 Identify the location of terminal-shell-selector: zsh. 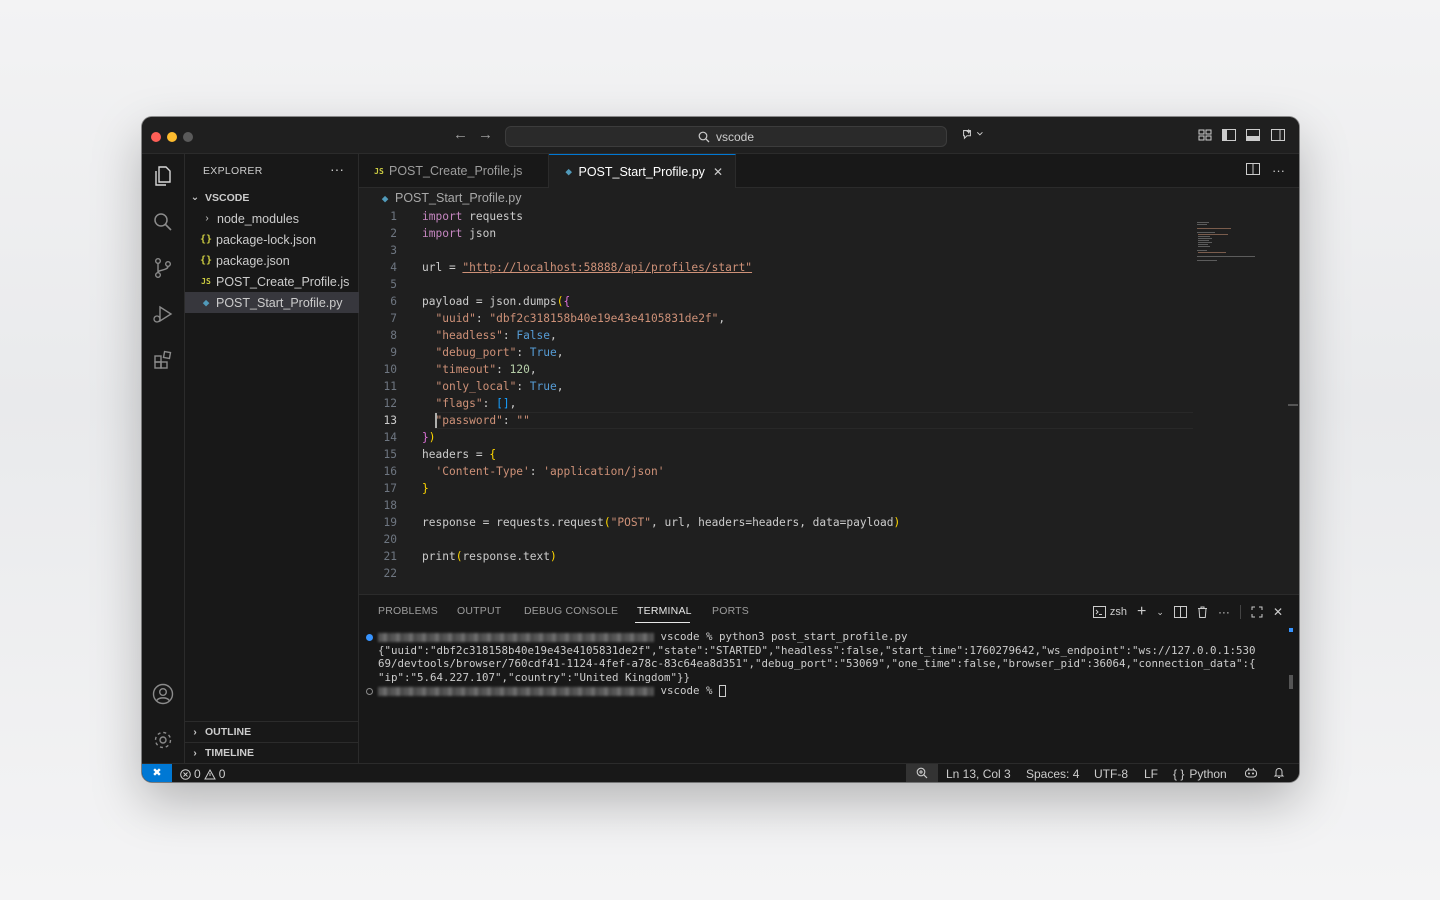
(1110, 612).